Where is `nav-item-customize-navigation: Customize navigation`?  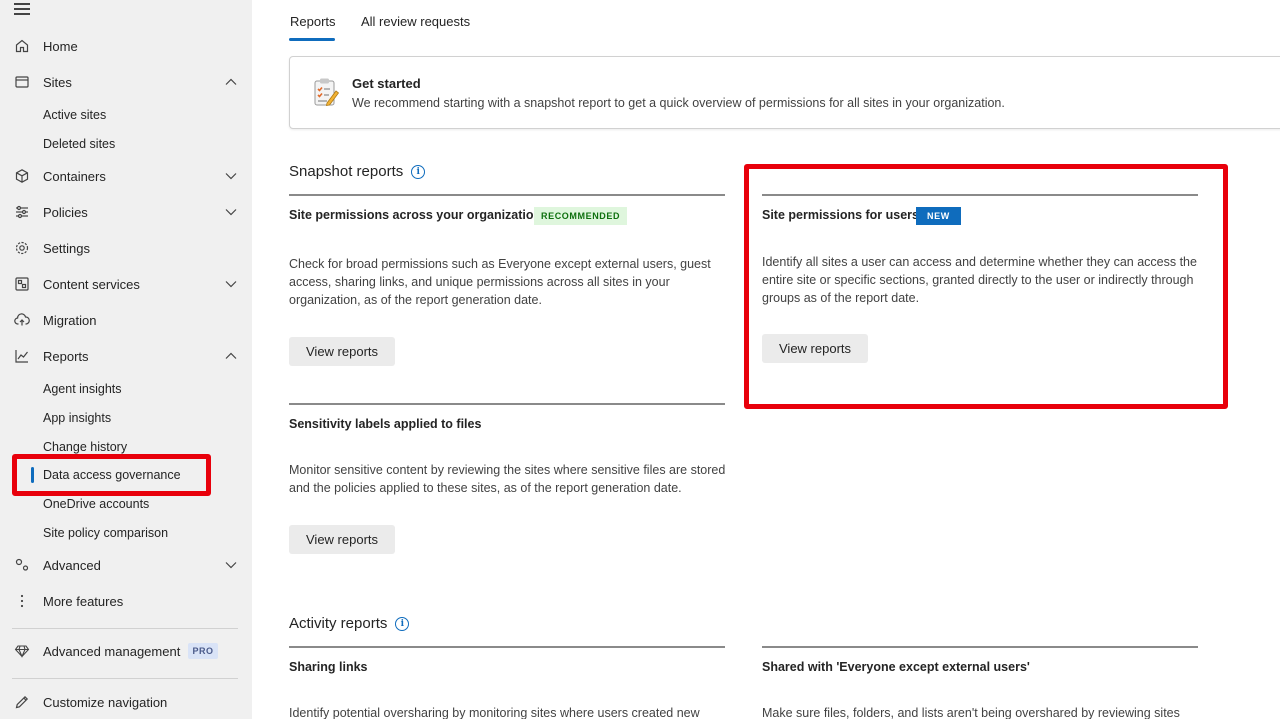
nav-item-customize-navigation: Customize navigation is located at coordinates (126, 702).